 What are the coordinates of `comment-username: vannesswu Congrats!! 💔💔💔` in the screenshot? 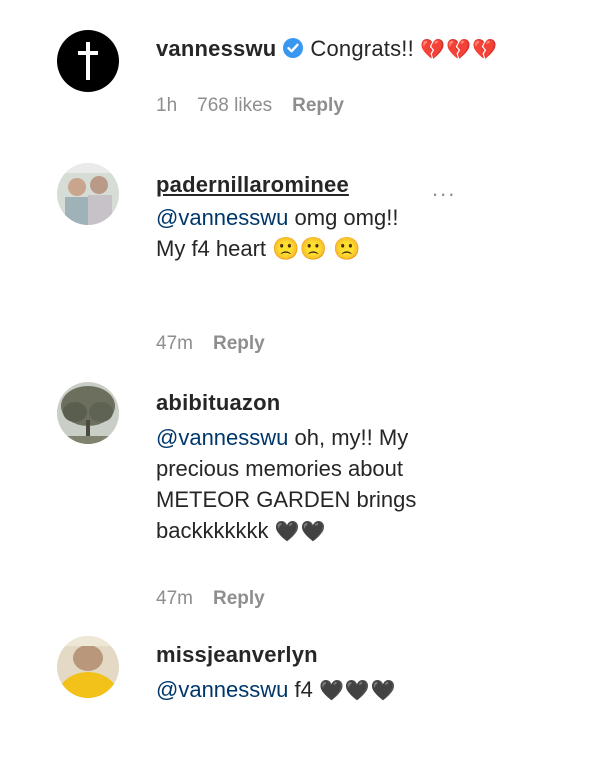 It's located at (327, 50).